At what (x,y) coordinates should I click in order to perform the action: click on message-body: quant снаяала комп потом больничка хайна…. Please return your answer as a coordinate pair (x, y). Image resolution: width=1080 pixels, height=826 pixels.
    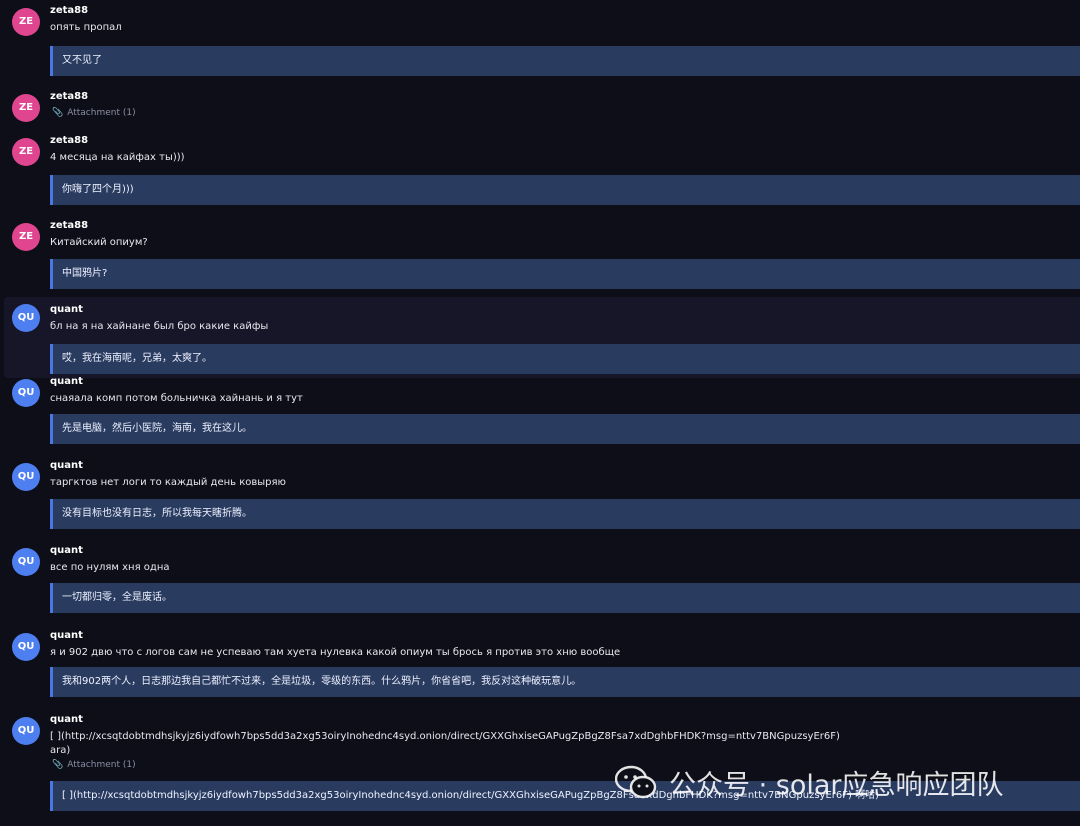
    Looking at the image, I should click on (565, 390).